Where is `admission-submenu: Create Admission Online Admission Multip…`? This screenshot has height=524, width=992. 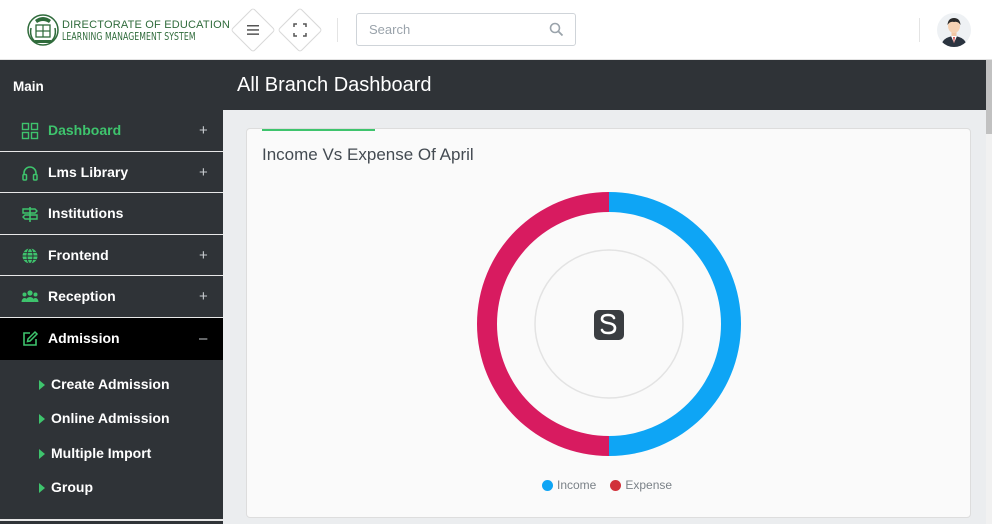 admission-submenu: Create Admission Online Admission Multip… is located at coordinates (111, 434).